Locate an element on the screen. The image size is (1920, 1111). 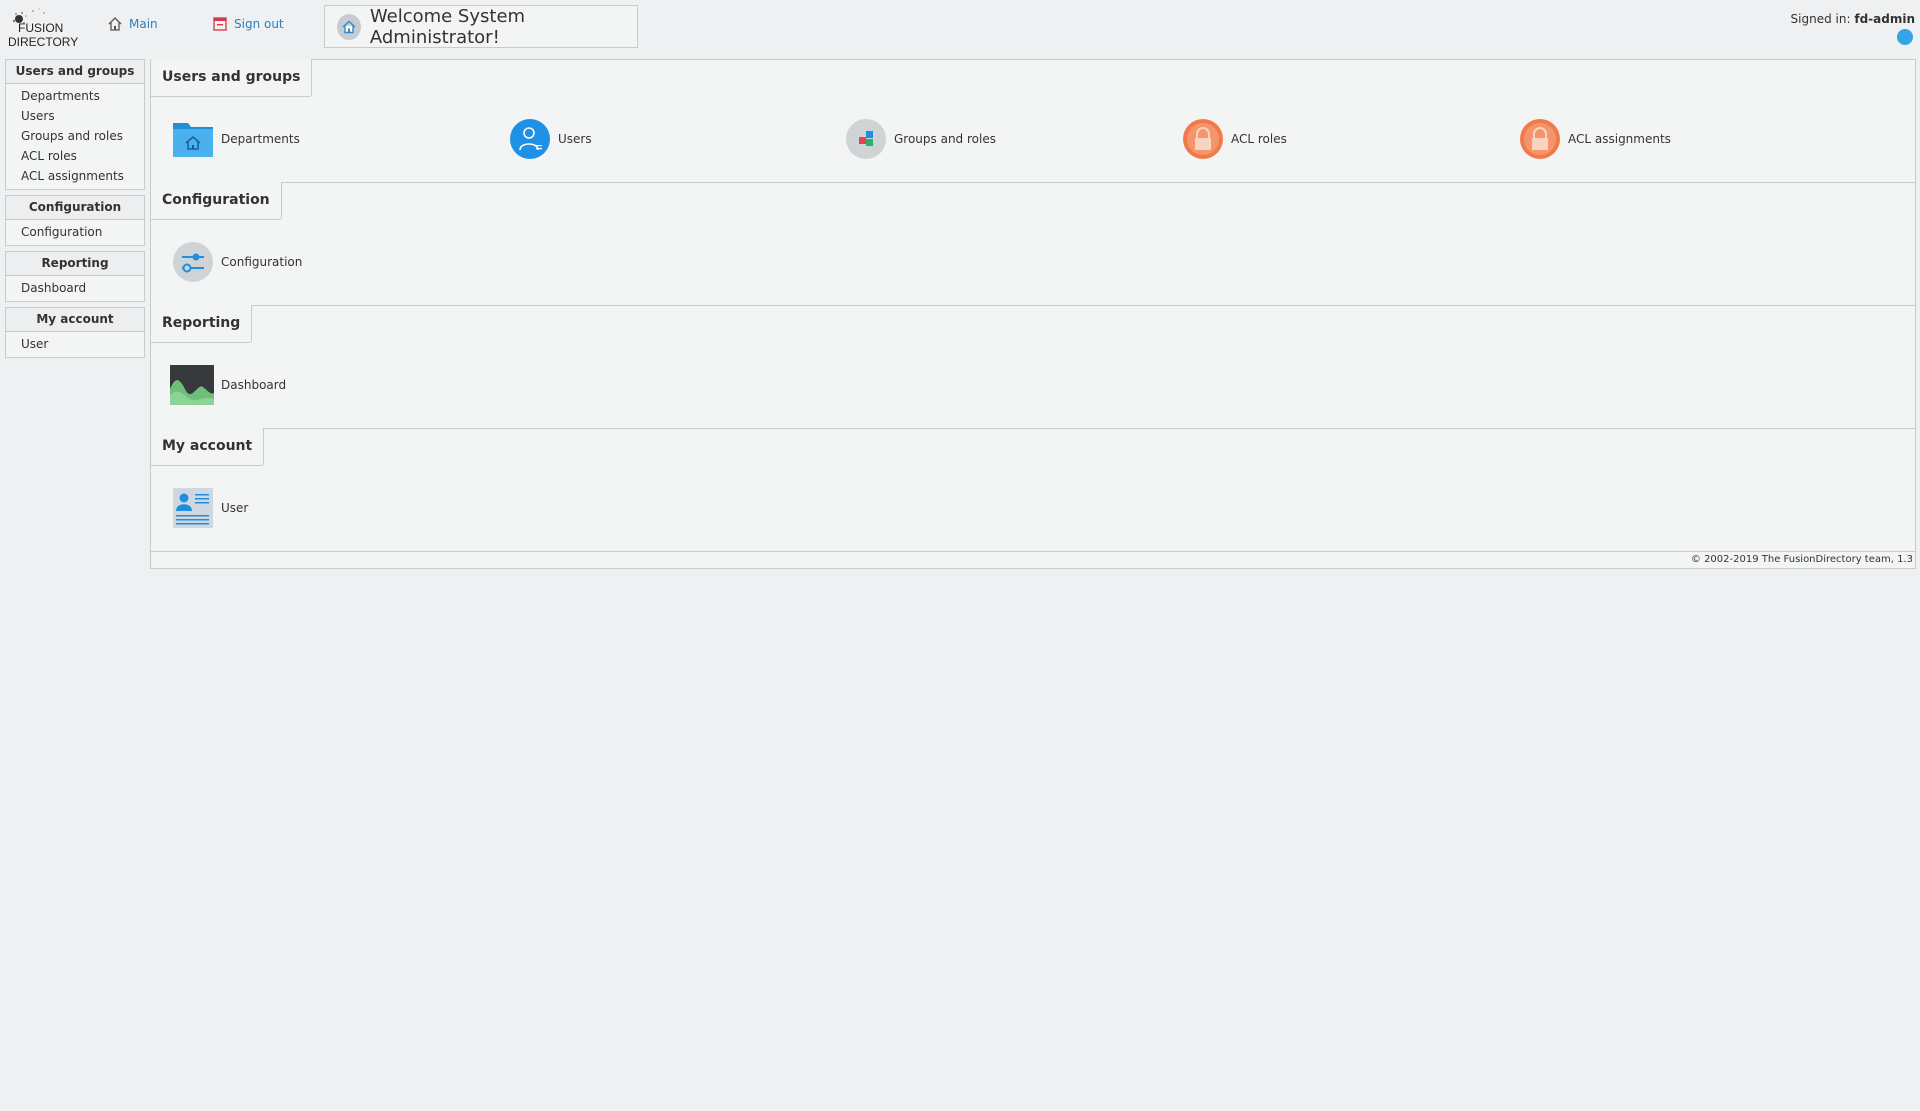
signout-icon is located at coordinates (220, 24).